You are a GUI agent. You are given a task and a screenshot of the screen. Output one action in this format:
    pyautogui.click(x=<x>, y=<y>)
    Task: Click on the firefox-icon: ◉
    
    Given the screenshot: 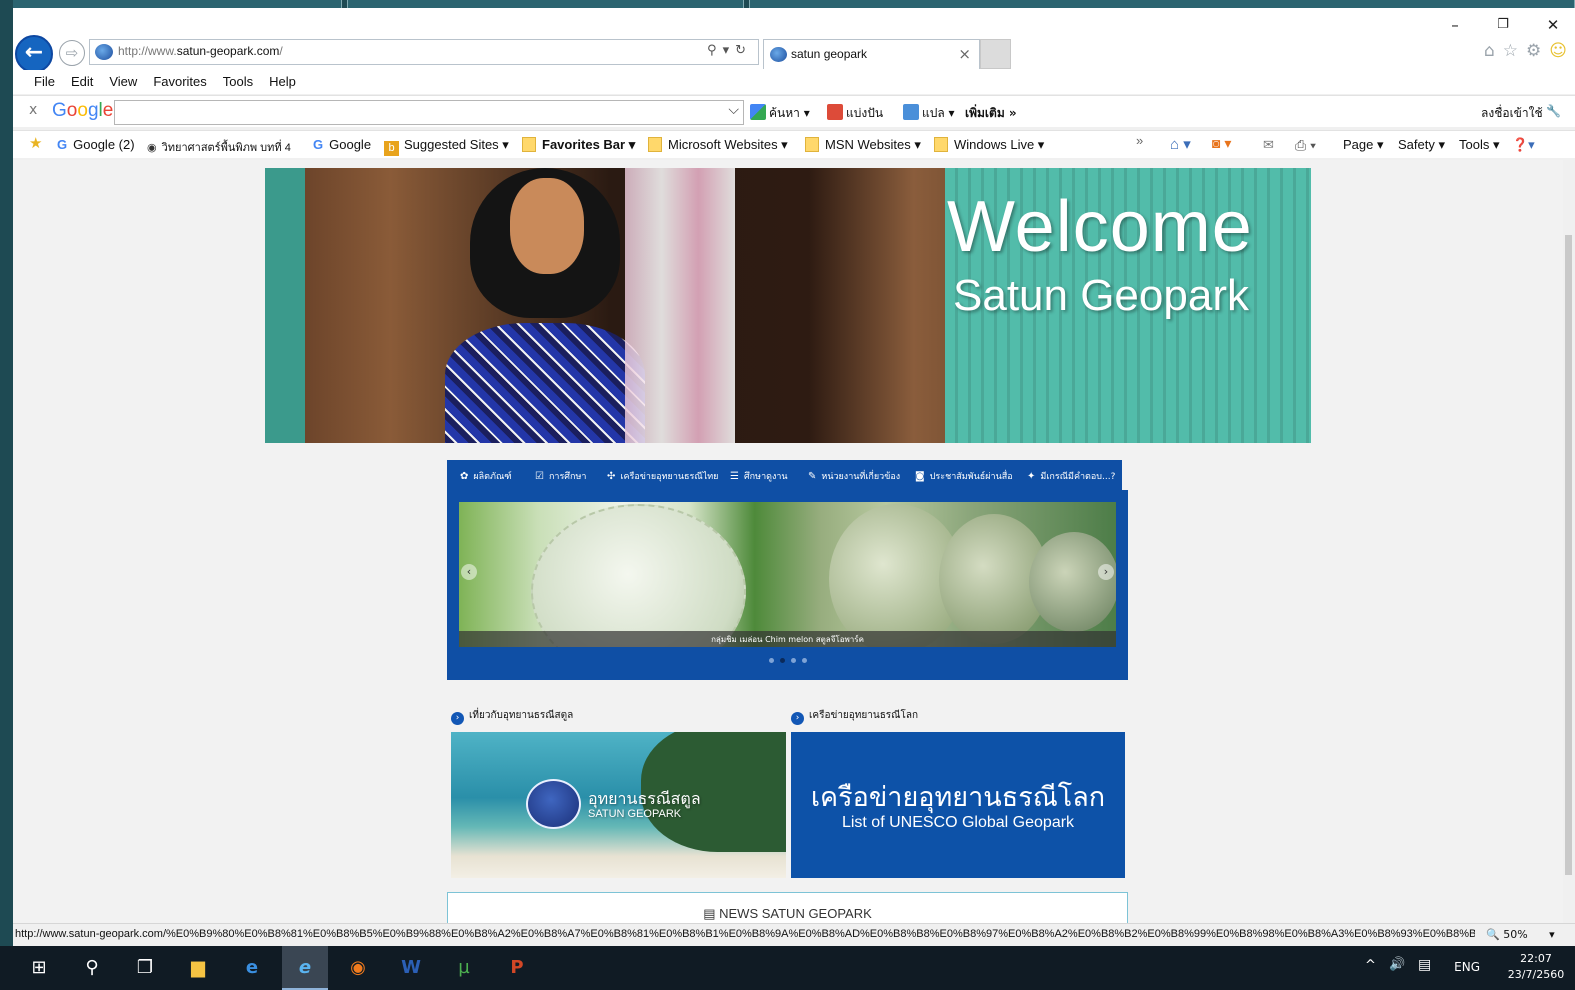 What is the action you would take?
    pyautogui.click(x=358, y=968)
    